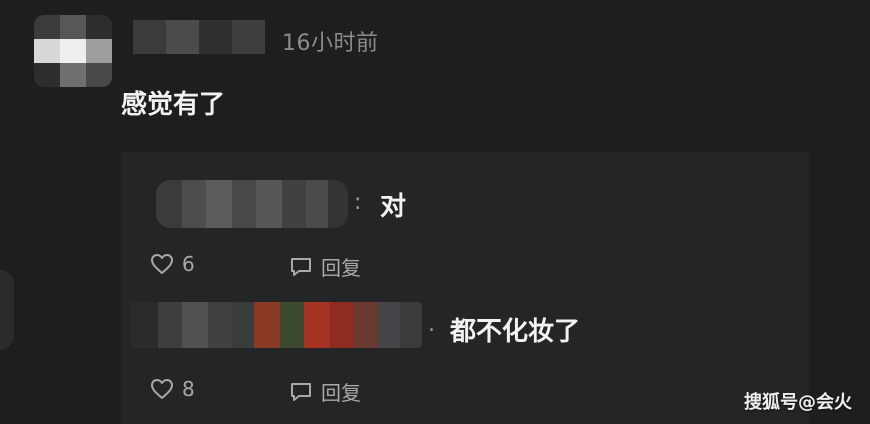 This screenshot has width=870, height=424. What do you see at coordinates (73, 51) in the screenshot?
I see `avatar` at bounding box center [73, 51].